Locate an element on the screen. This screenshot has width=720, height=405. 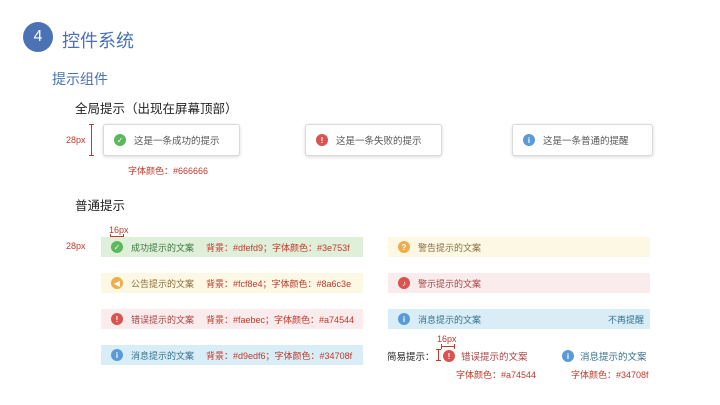
dismiss-link: 不再提醒 is located at coordinates (626, 319).